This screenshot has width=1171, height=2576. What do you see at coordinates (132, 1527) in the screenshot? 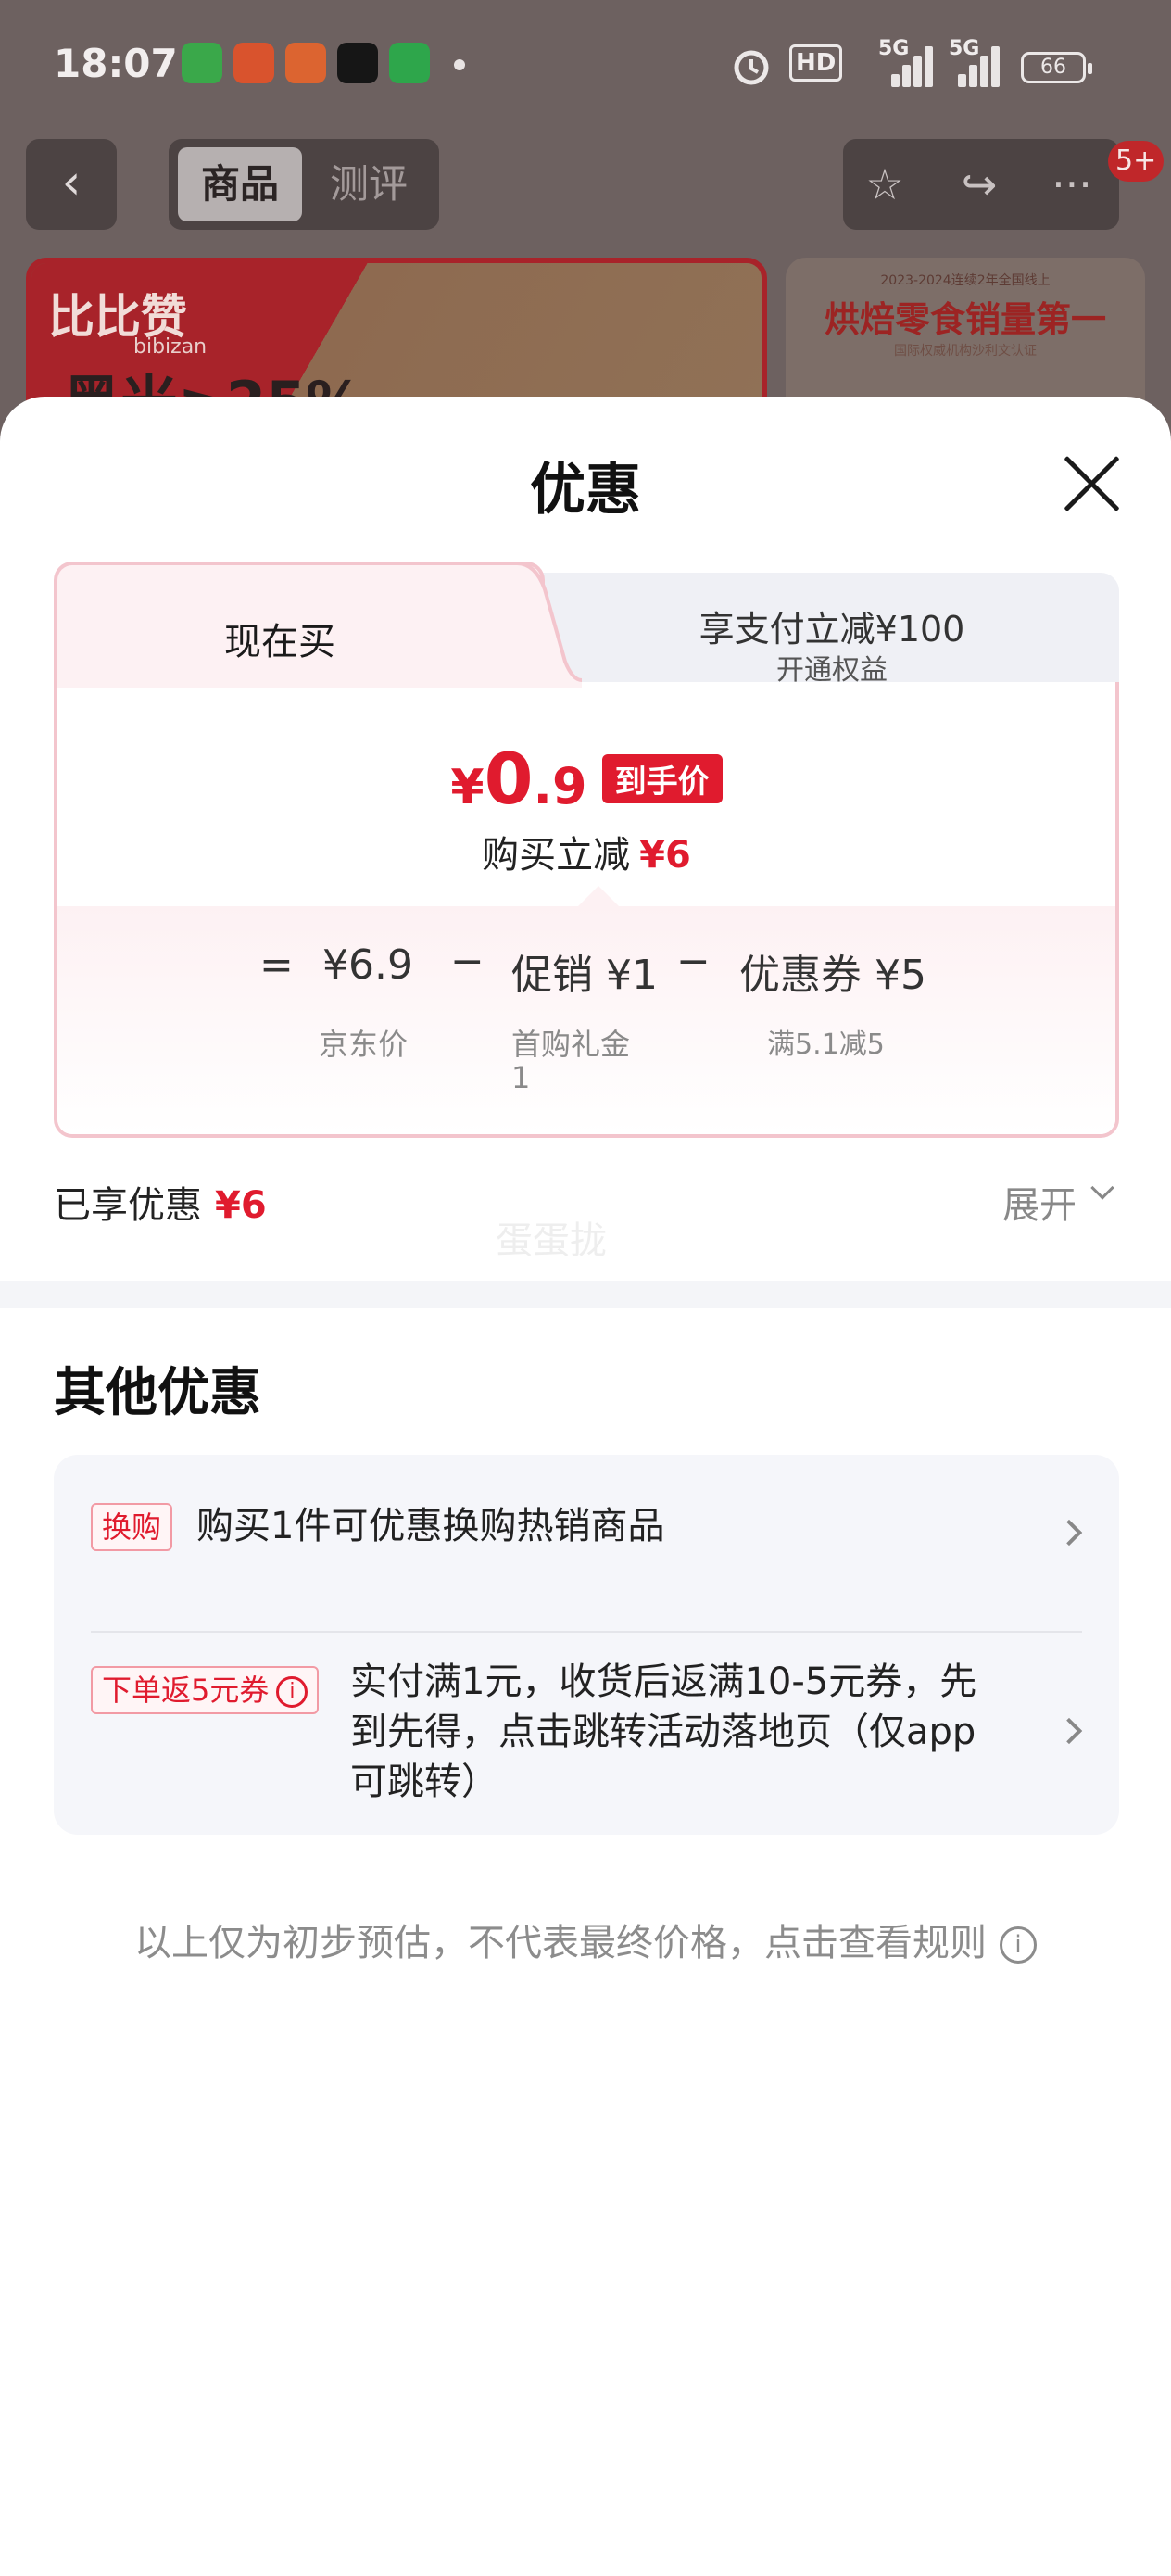
I see `offer-tag-exchange: 换购` at bounding box center [132, 1527].